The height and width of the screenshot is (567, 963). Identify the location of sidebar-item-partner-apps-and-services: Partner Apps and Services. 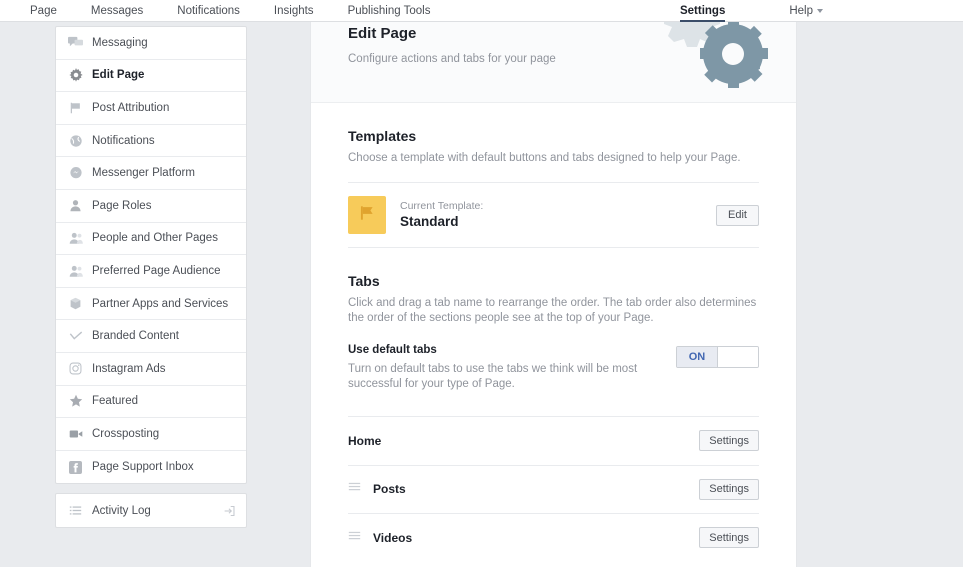
(151, 304).